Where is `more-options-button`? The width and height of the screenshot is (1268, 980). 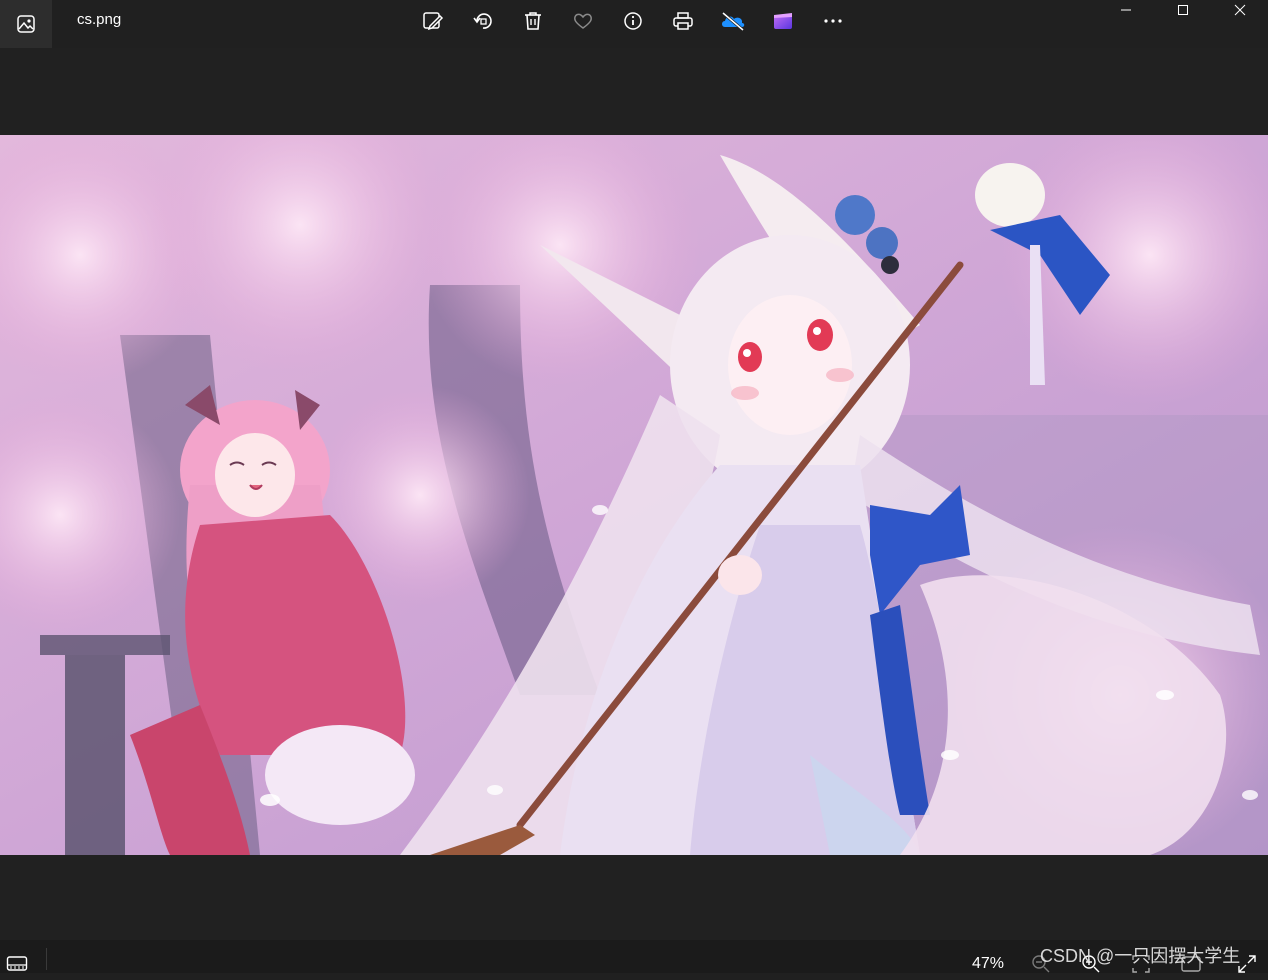 more-options-button is located at coordinates (833, 21).